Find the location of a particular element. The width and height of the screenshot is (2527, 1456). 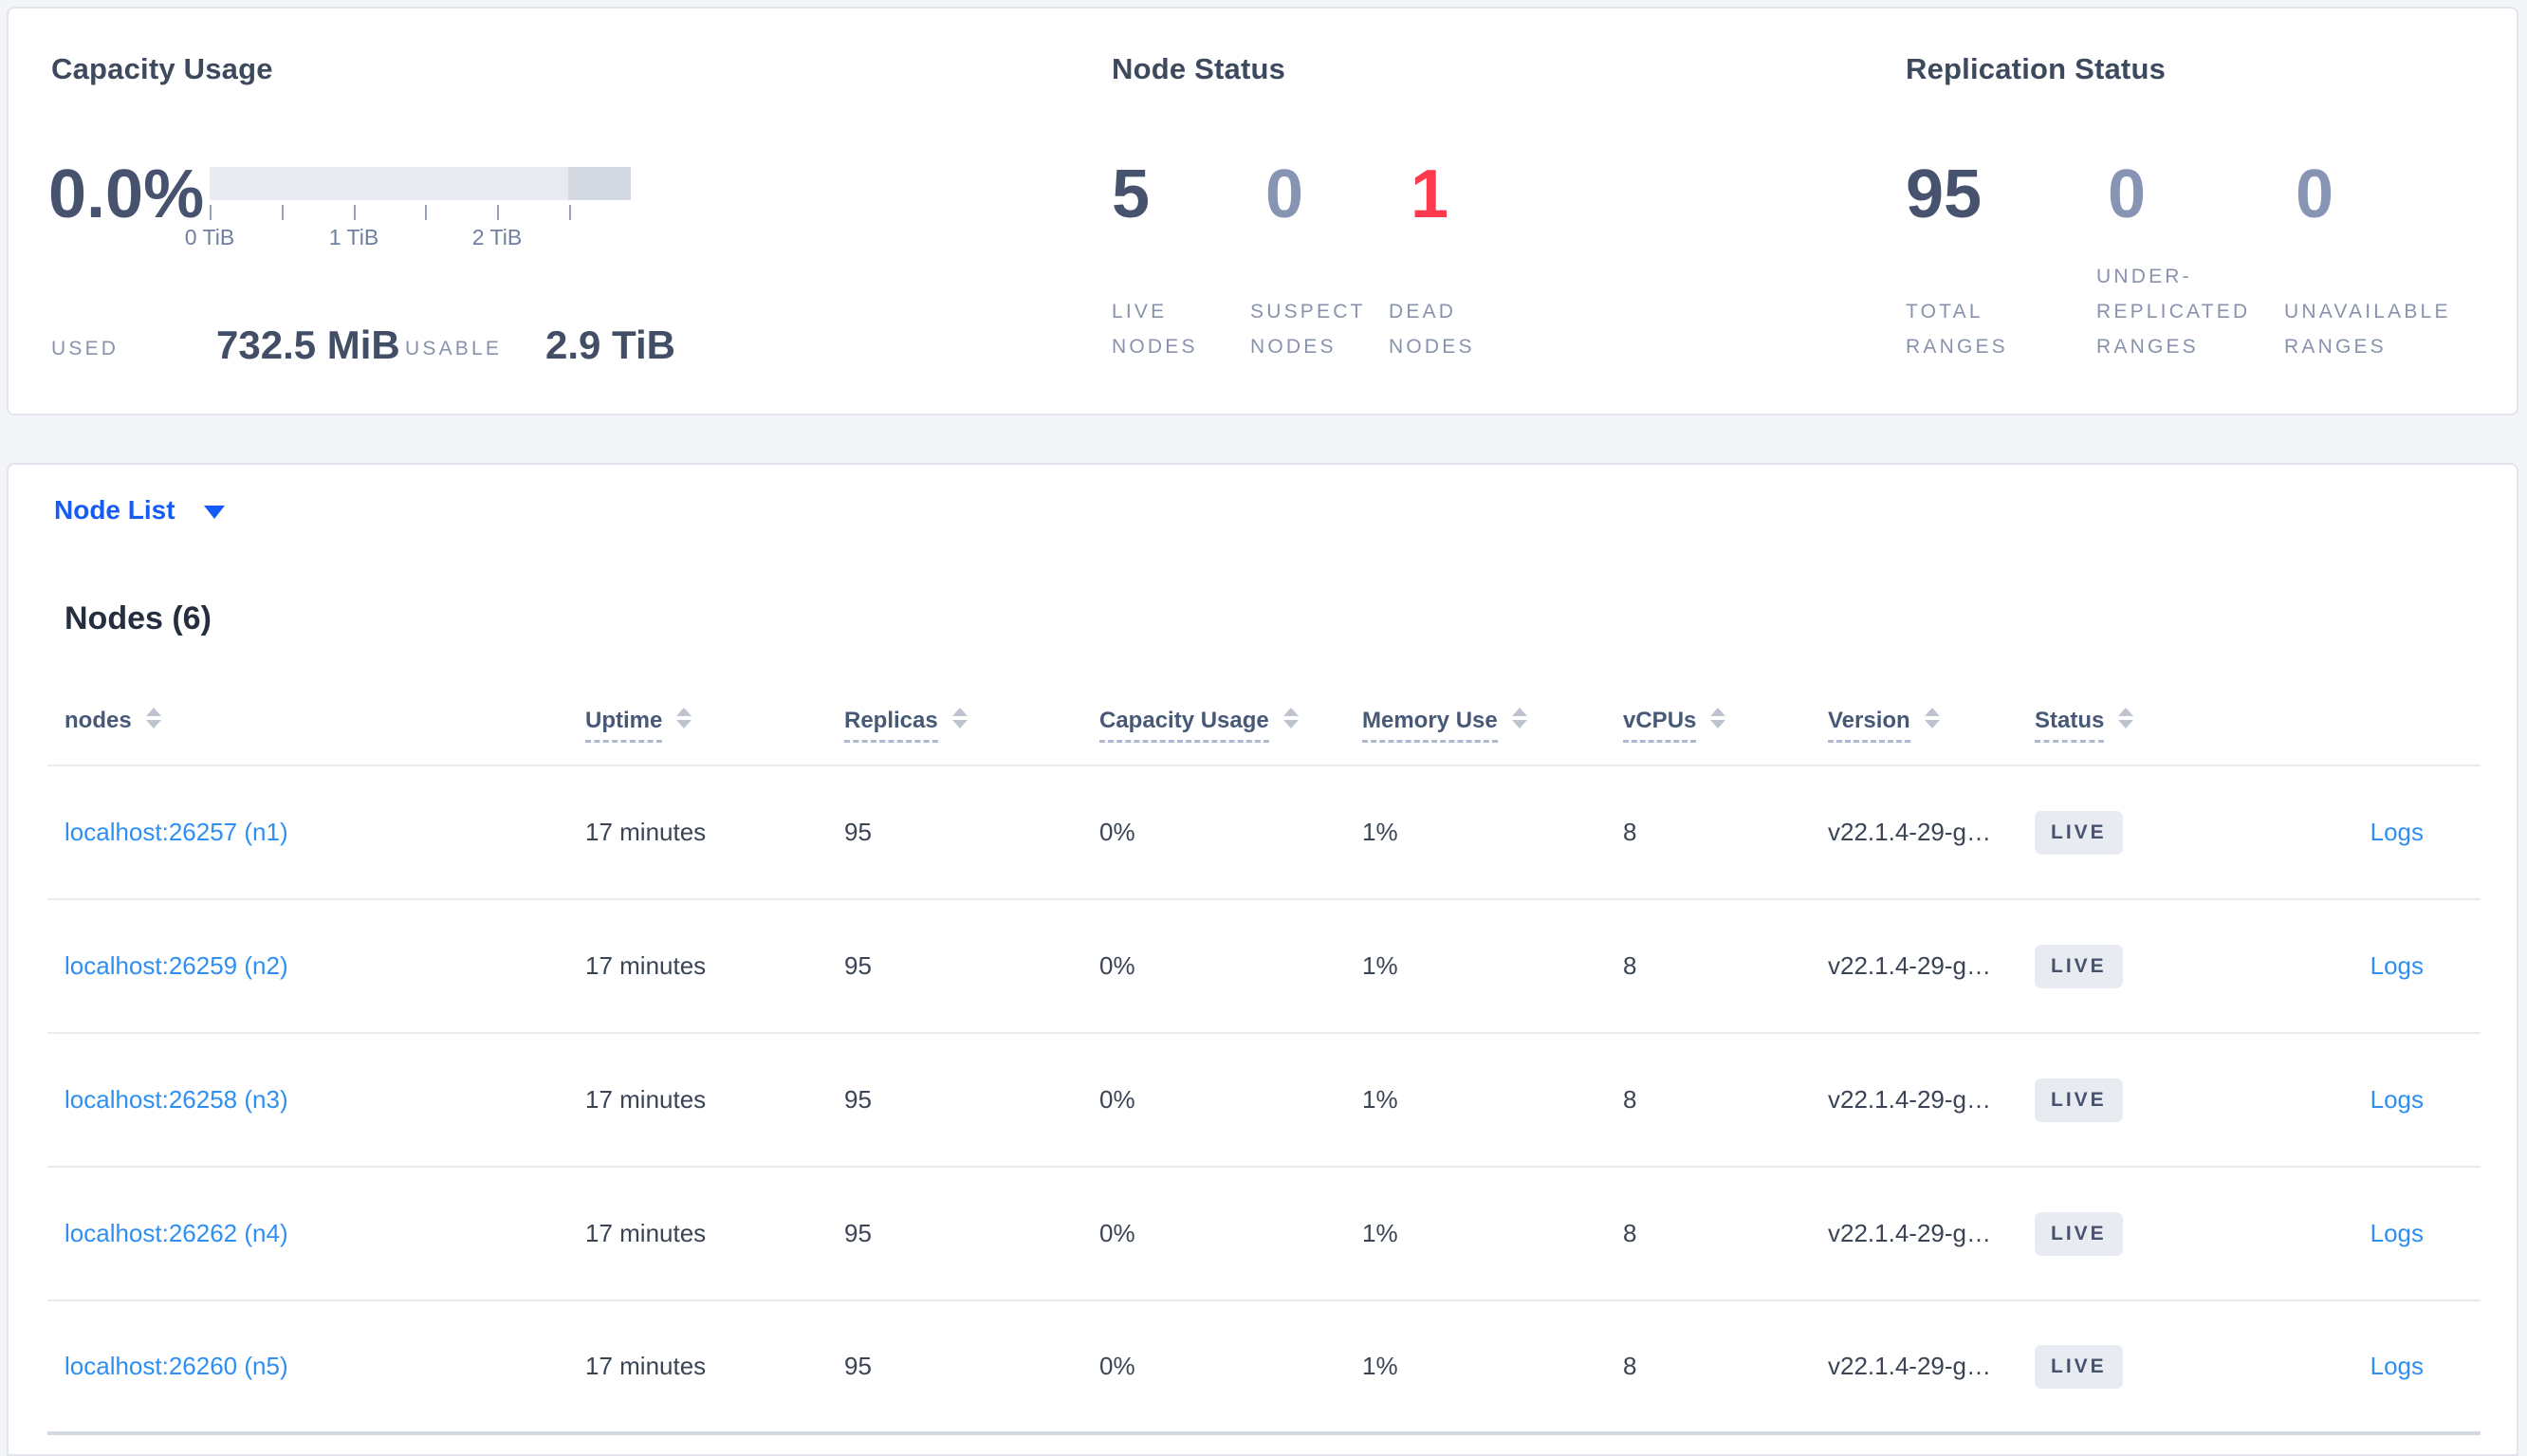

axis-tick-label: 1 TiB is located at coordinates (353, 237).